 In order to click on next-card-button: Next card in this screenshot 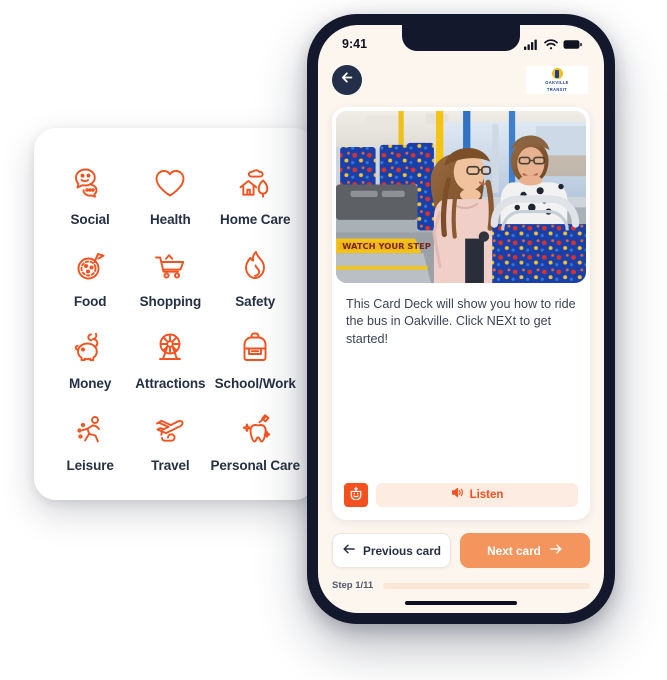, I will do `click(525, 550)`.